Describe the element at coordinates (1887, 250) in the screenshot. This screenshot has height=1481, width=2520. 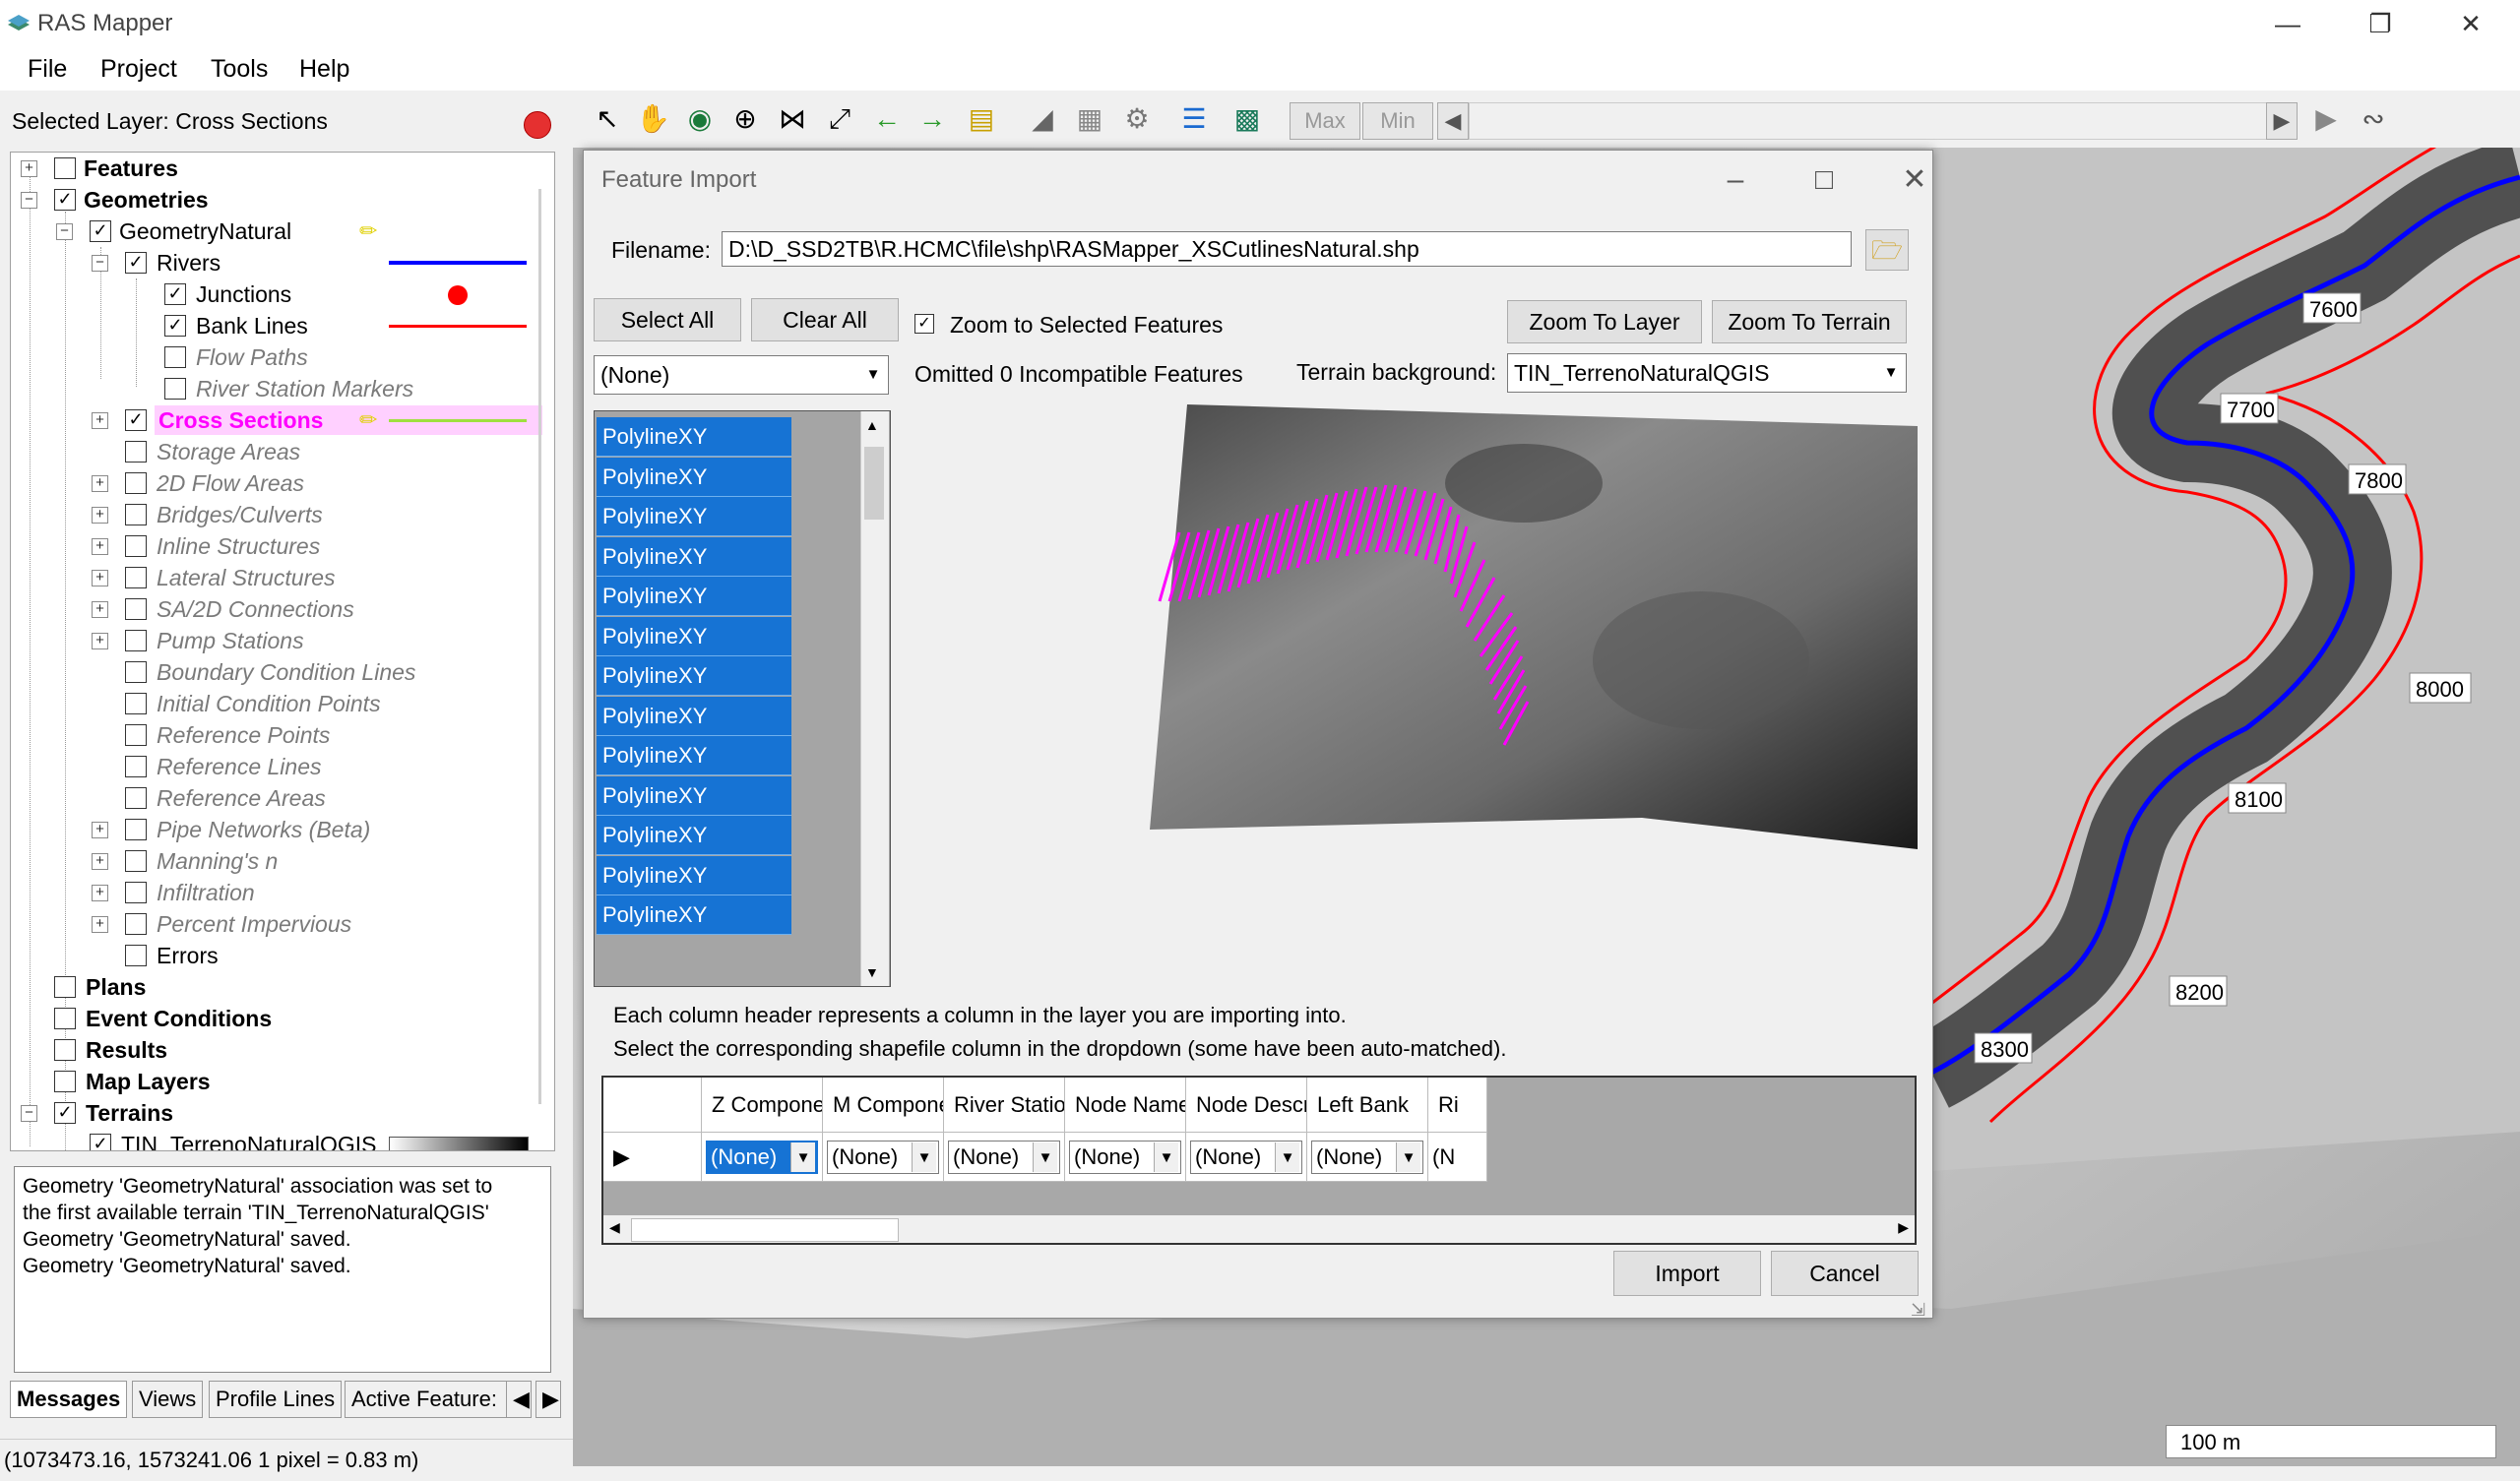
I see `browse-folder-button: 🗁` at that location.